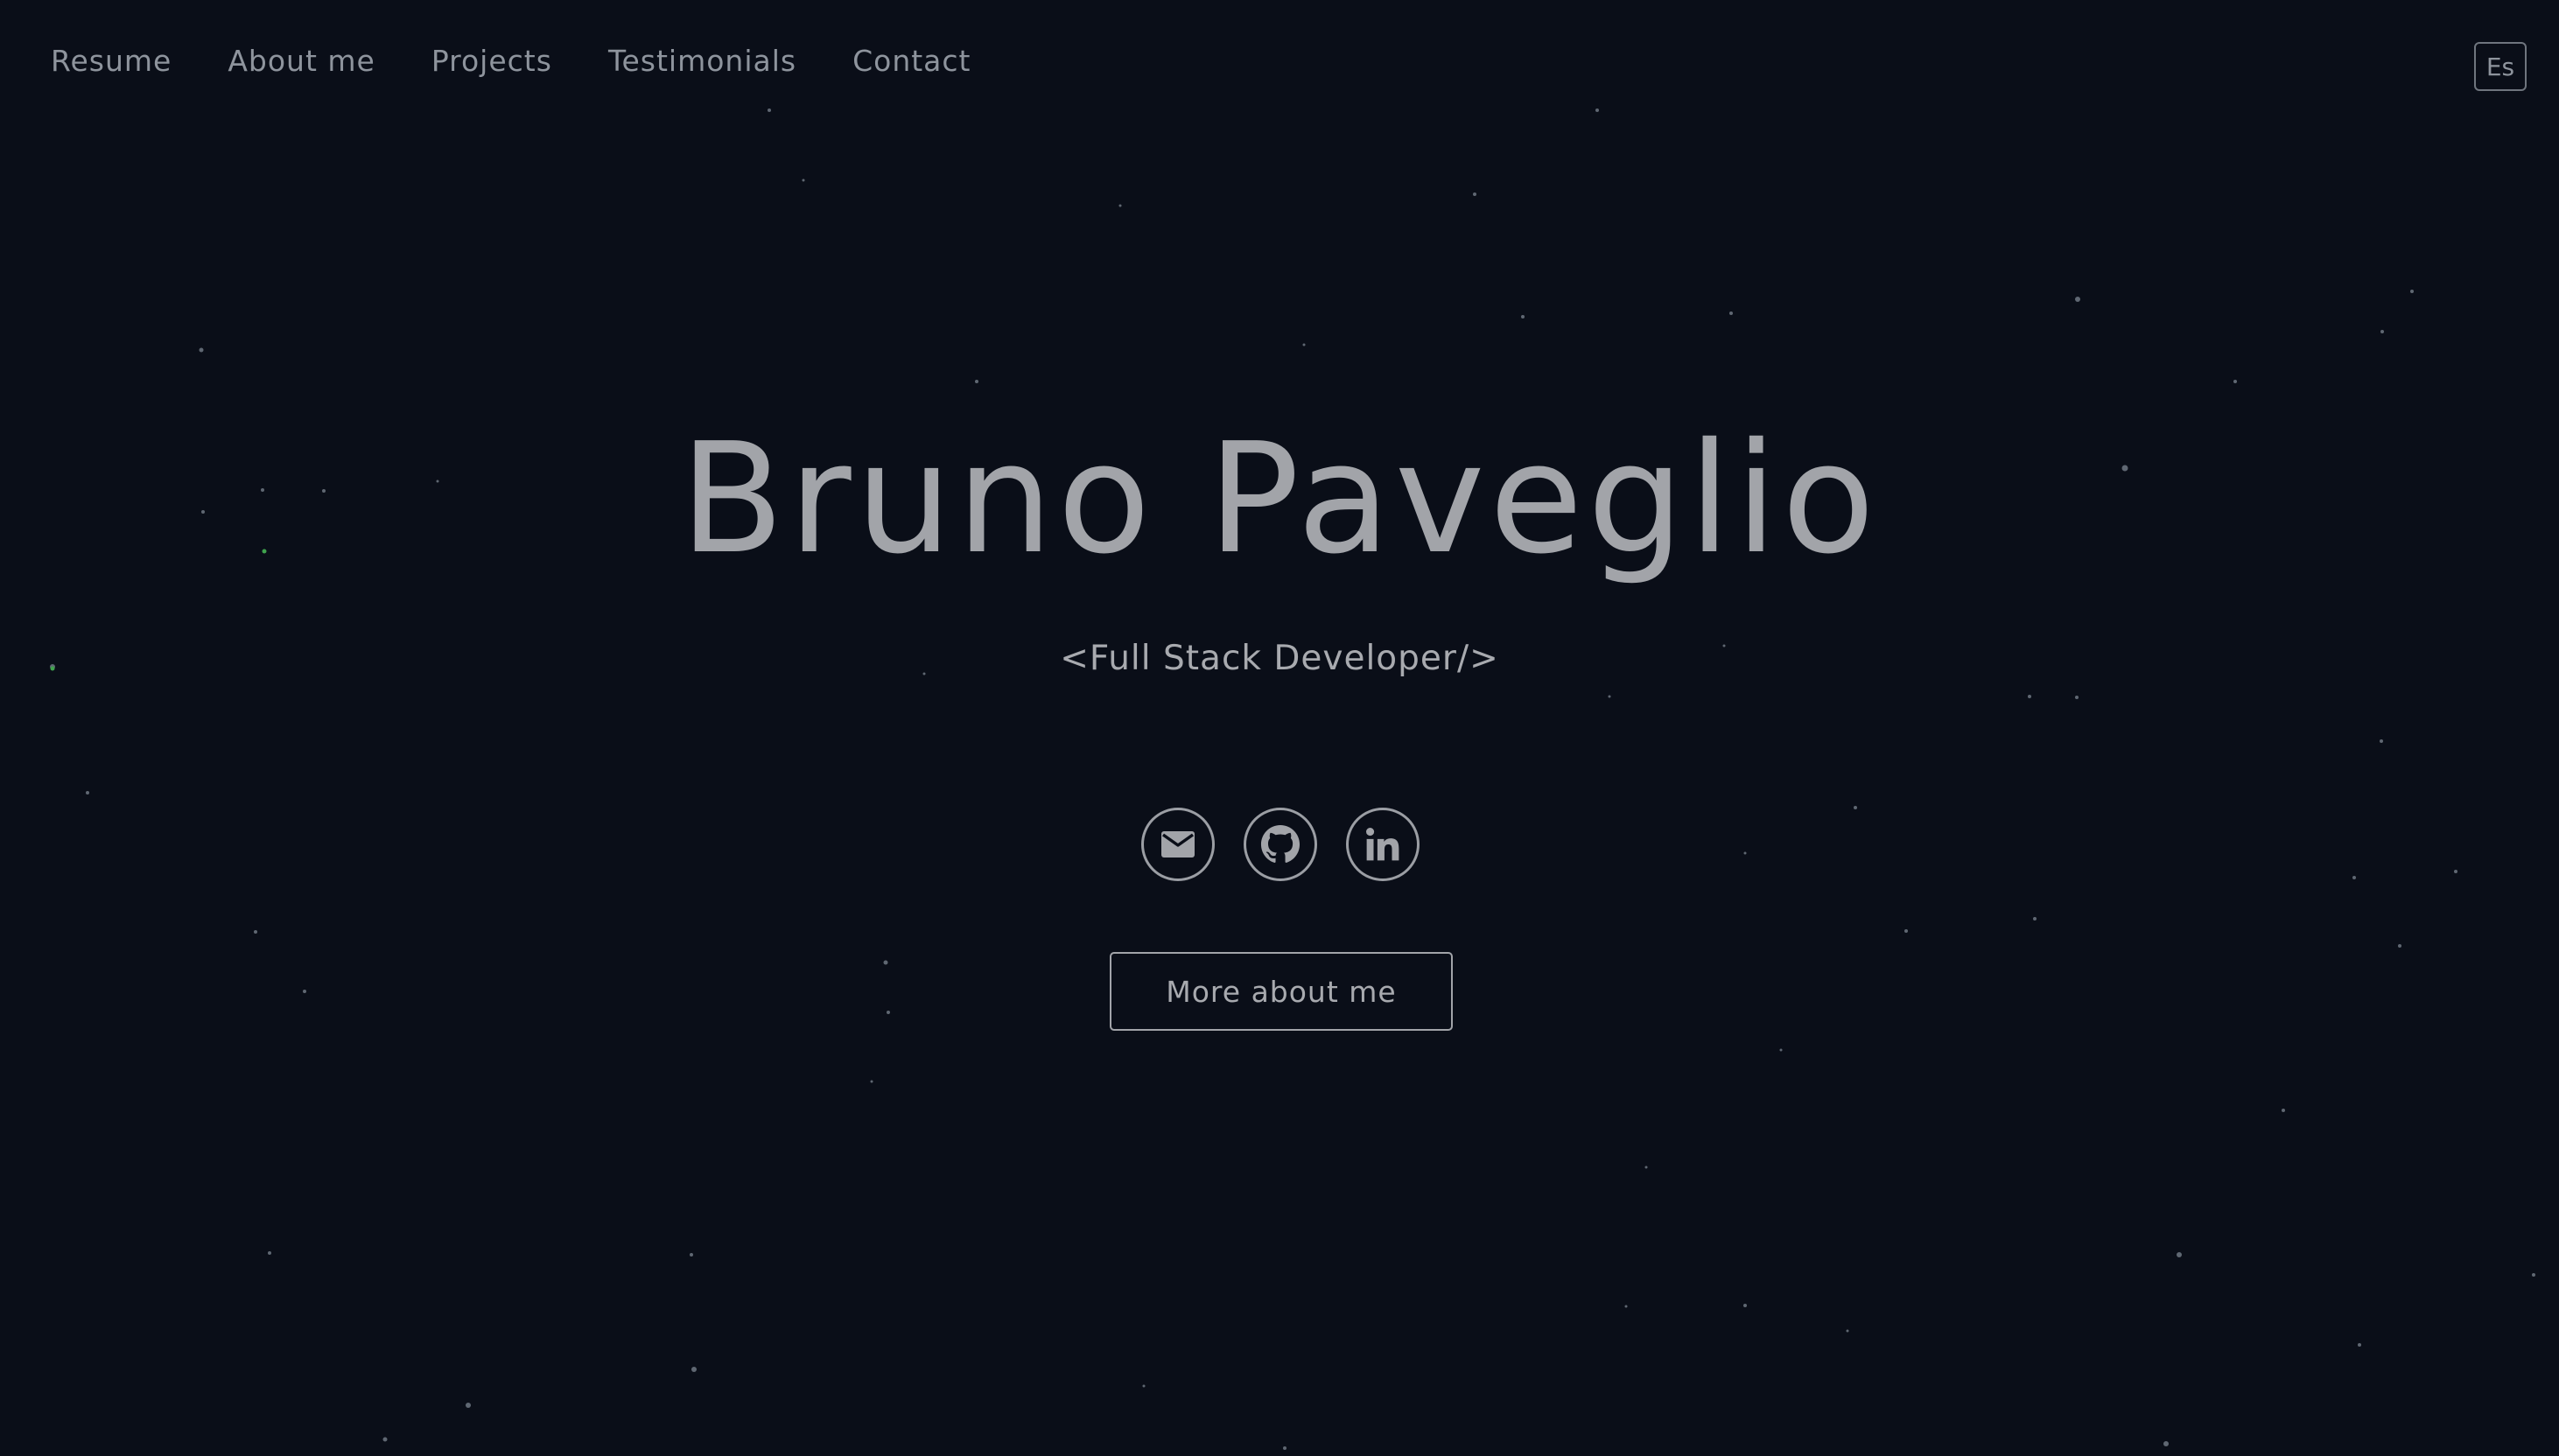 The image size is (2559, 1456). What do you see at coordinates (1281, 991) in the screenshot?
I see `more-about-me-button: More about me` at bounding box center [1281, 991].